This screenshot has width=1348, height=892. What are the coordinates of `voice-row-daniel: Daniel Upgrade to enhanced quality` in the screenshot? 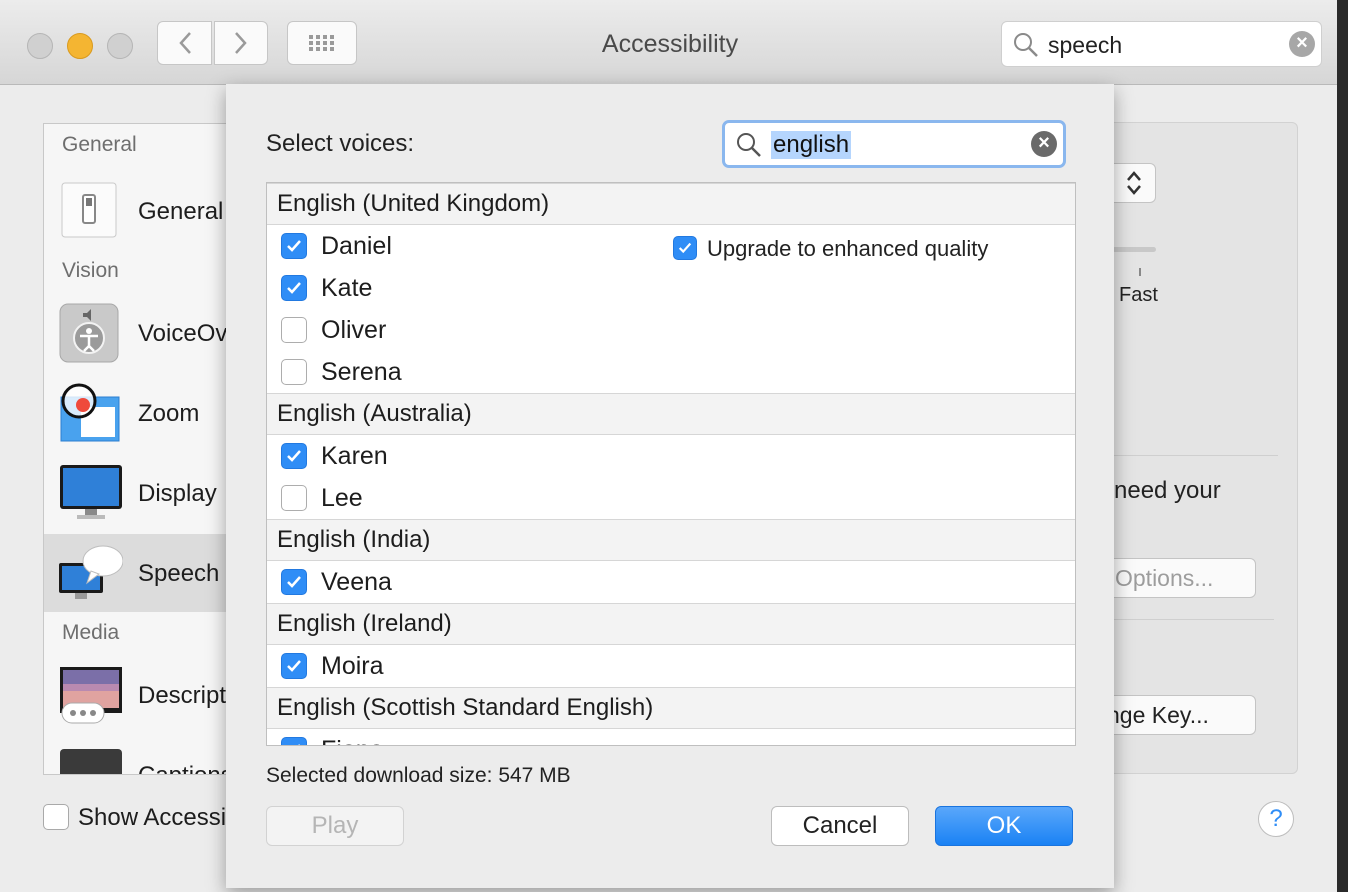 It's located at (671, 246).